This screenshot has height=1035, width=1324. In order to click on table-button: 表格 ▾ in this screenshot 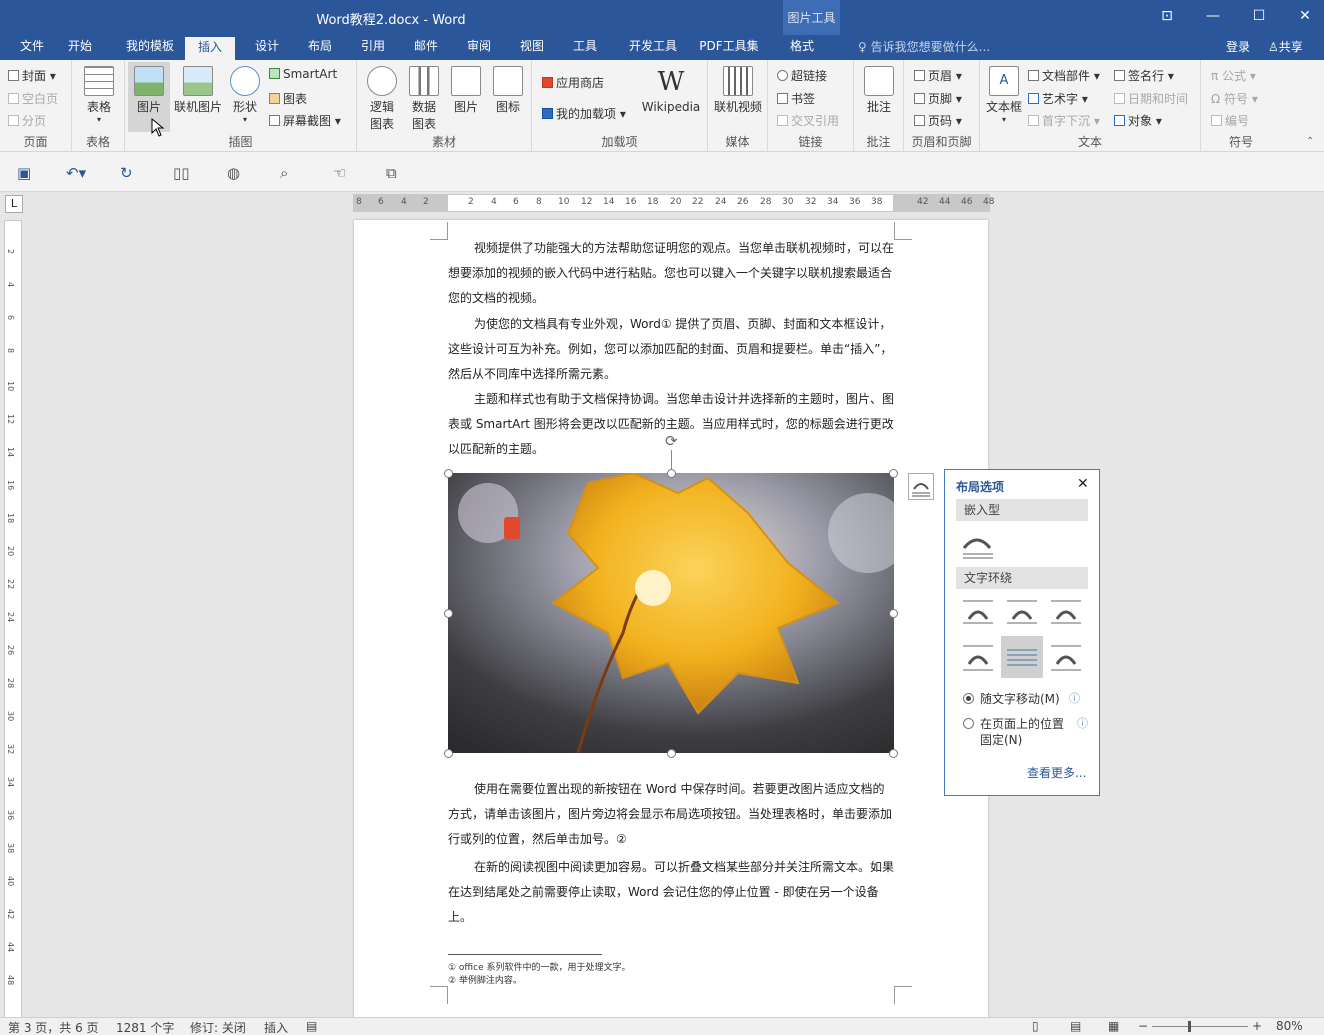, I will do `click(99, 94)`.